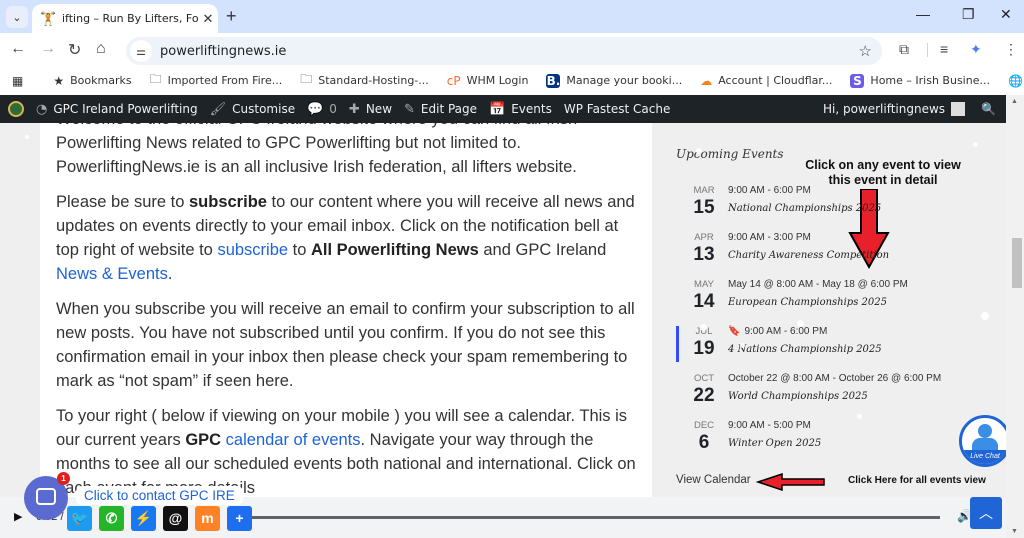 The image size is (1024, 538). I want to click on cpanel-icon: cP, so click(453, 80).